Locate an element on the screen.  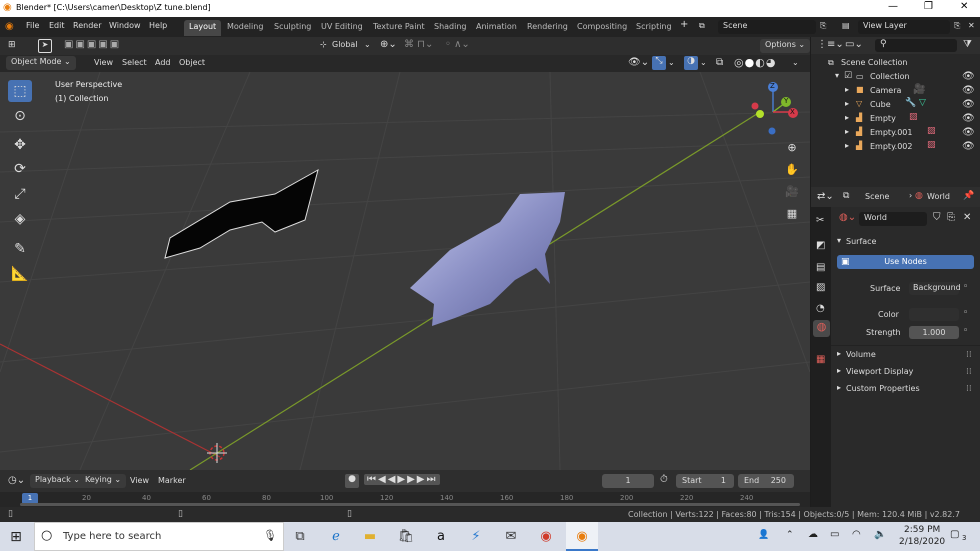
duplicate-icon: ⎘ is located at coordinates (951, 217).